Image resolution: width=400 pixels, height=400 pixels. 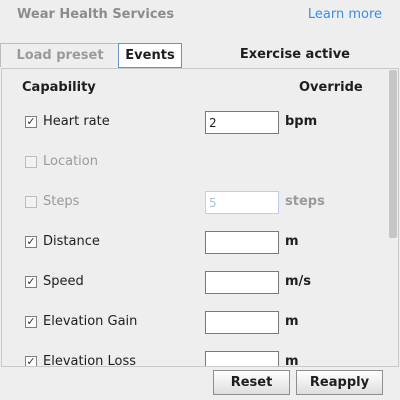 What do you see at coordinates (61, 201) in the screenshot?
I see `steps-label: Steps` at bounding box center [61, 201].